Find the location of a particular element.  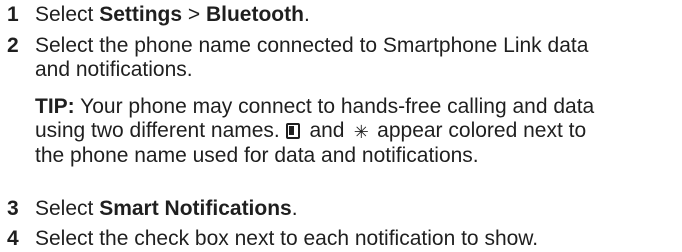

step-1-prefix: Select is located at coordinates (67, 14).